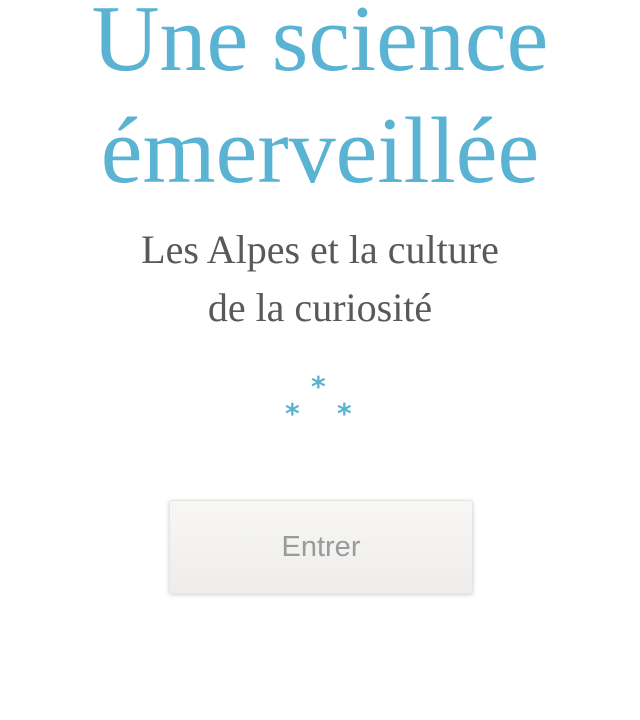 The width and height of the screenshot is (640, 720). I want to click on subtitle-line-2: de la curiosité, so click(320, 307).